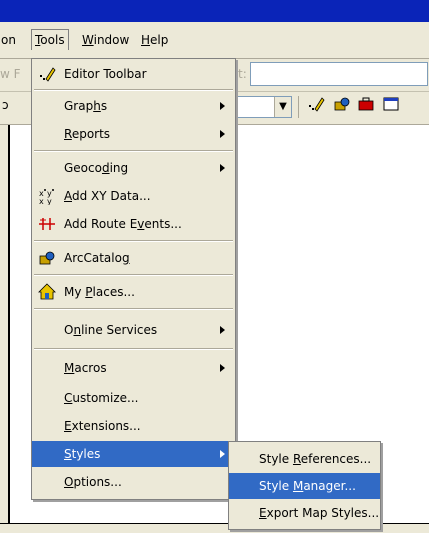 The width and height of the screenshot is (429, 533). What do you see at coordinates (298, 107) in the screenshot?
I see `toolbar-separator` at bounding box center [298, 107].